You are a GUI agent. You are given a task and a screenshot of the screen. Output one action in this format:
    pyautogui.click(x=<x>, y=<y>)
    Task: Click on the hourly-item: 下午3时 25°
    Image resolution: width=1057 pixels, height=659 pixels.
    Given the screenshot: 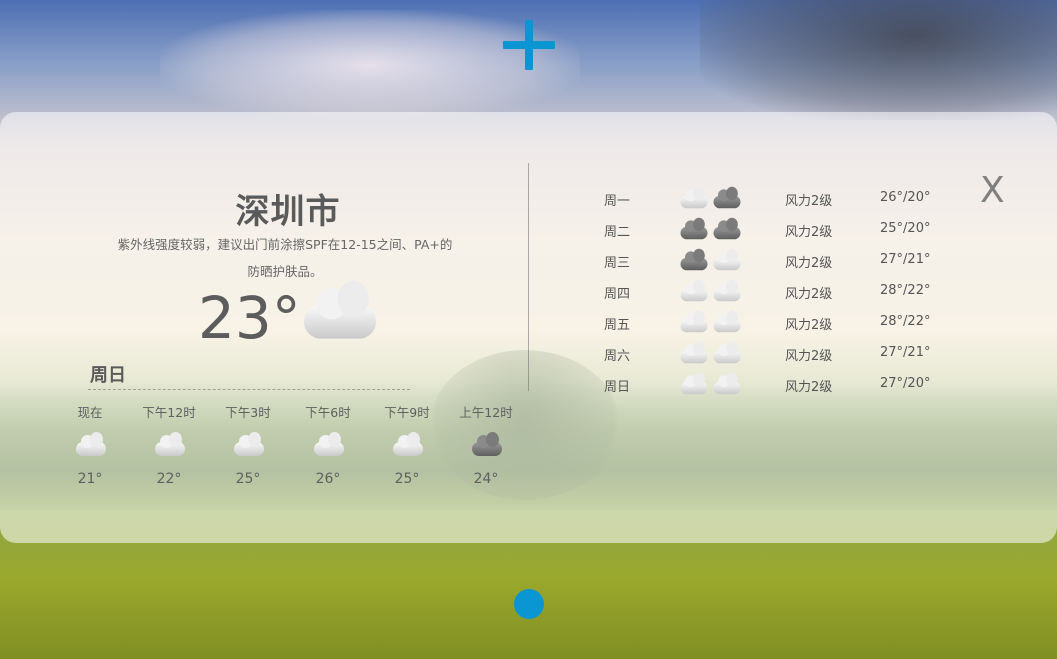 What is the action you would take?
    pyautogui.click(x=248, y=444)
    